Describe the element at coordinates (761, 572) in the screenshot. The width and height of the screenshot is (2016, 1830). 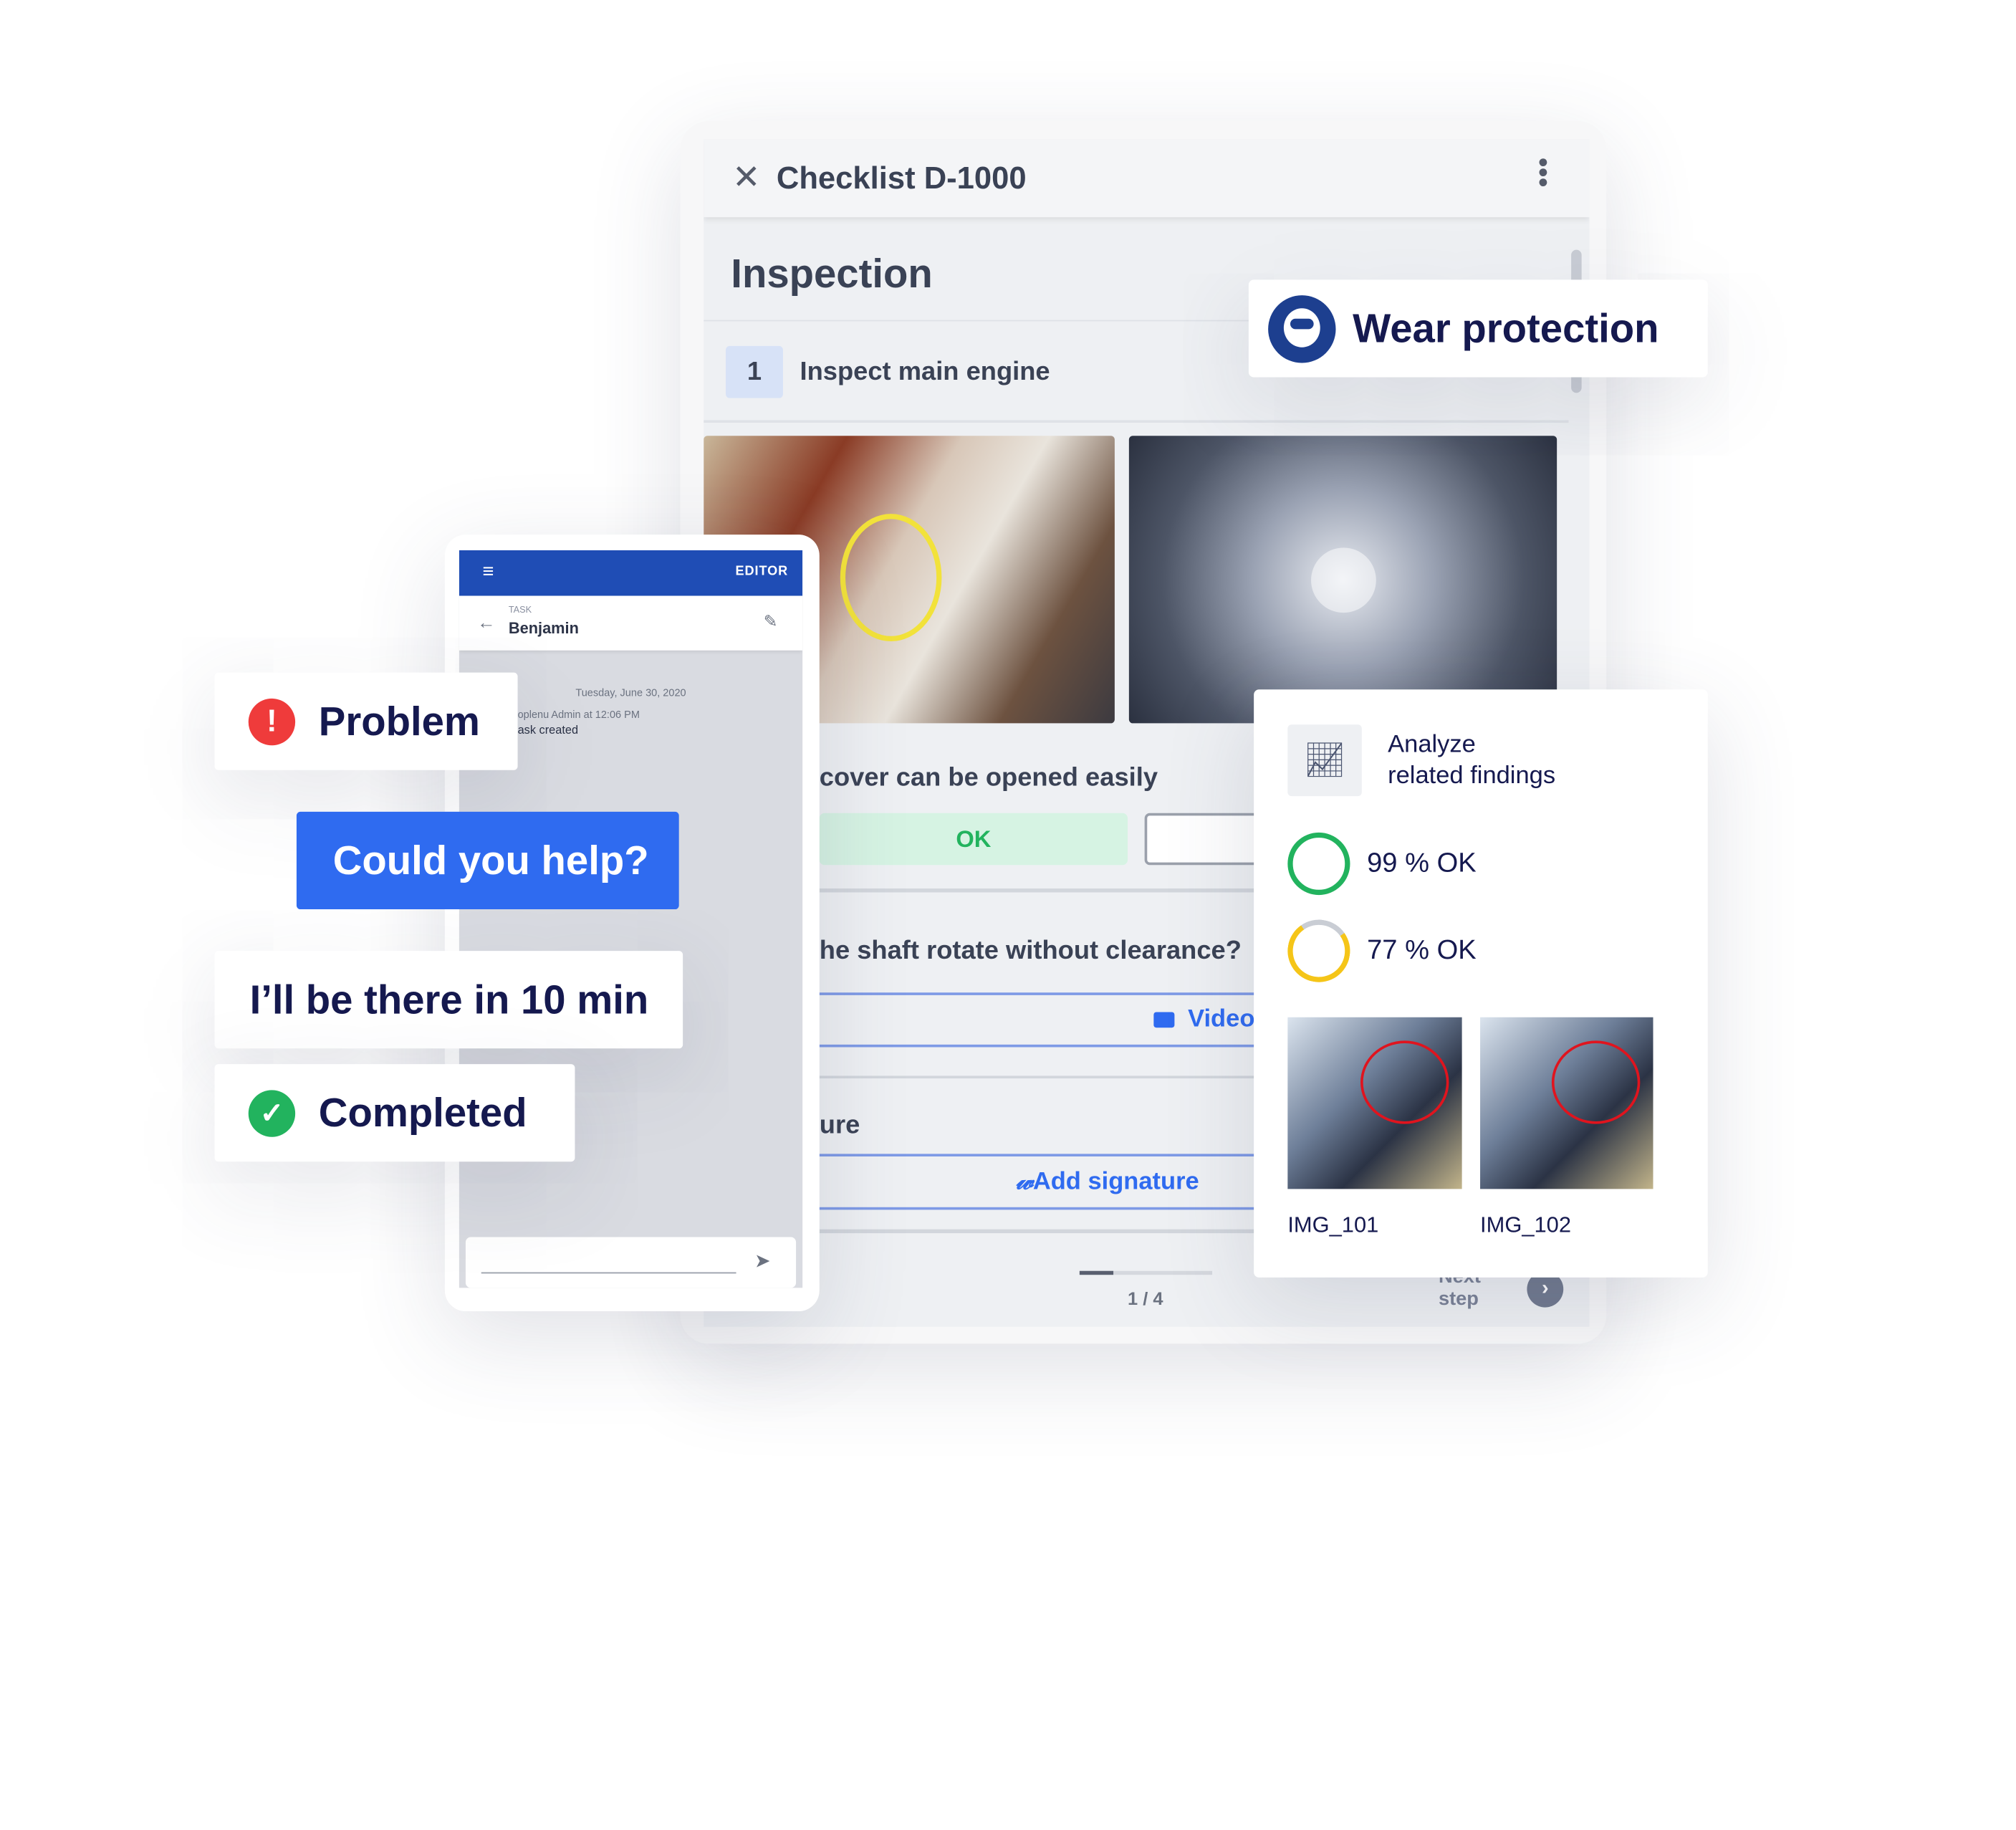
I see `editor-label: EDITOR` at that location.